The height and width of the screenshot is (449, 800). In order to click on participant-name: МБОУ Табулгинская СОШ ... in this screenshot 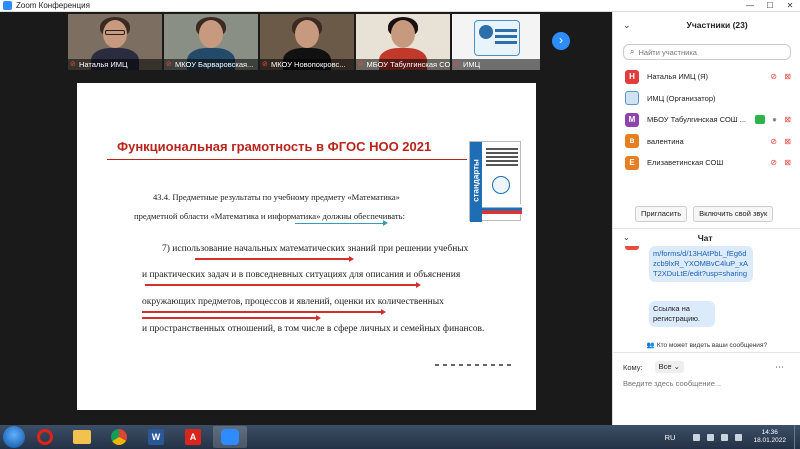, I will do `click(696, 120)`.